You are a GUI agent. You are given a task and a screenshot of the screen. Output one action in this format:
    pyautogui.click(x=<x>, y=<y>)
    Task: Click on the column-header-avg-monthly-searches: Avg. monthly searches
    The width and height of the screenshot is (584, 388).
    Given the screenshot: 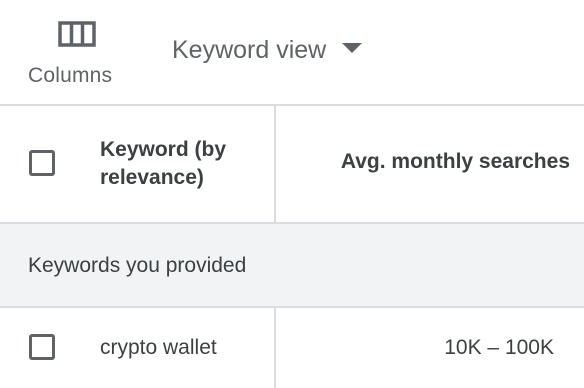 What is the action you would take?
    pyautogui.click(x=455, y=162)
    